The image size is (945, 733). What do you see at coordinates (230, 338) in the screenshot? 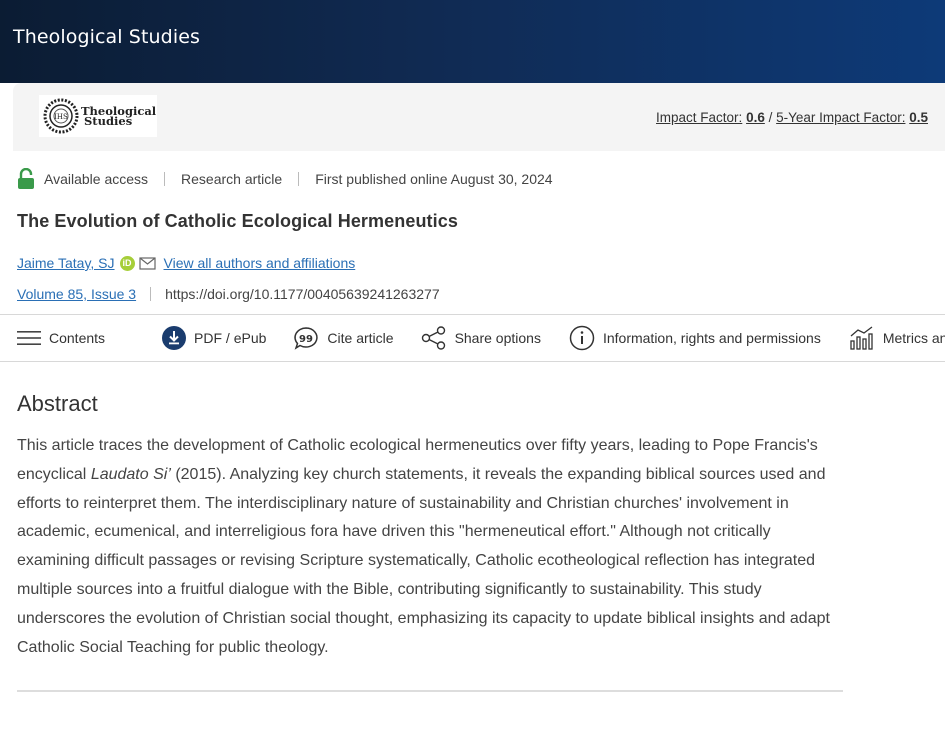
I see `pdf-epub-label: PDF / ePub` at bounding box center [230, 338].